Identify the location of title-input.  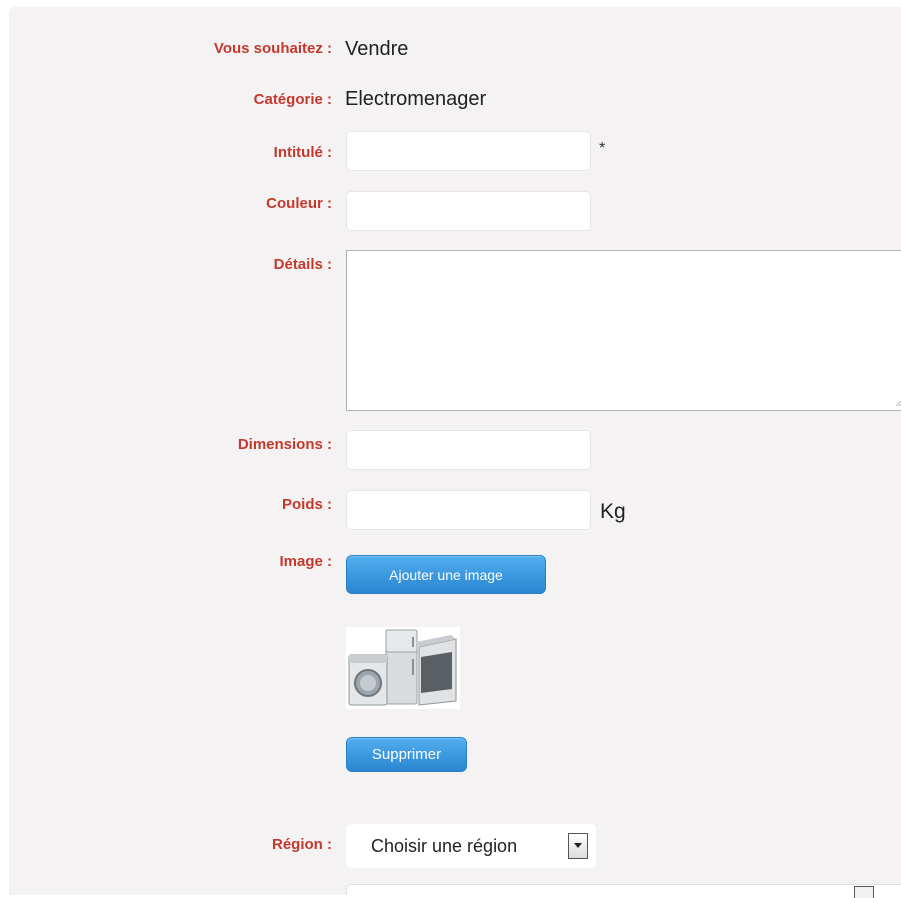
(468, 151).